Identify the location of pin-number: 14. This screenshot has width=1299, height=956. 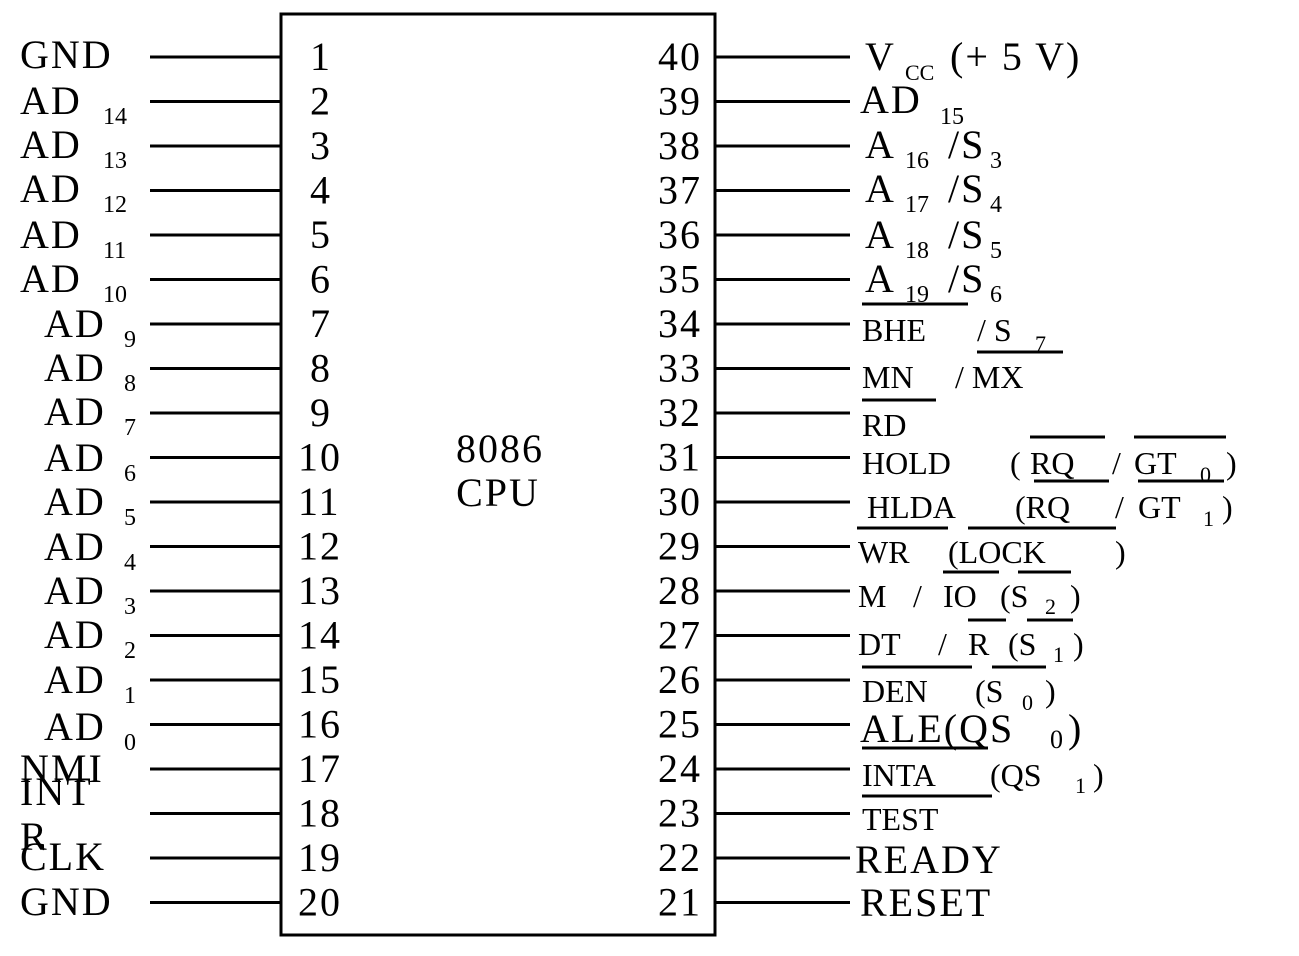
(320, 635).